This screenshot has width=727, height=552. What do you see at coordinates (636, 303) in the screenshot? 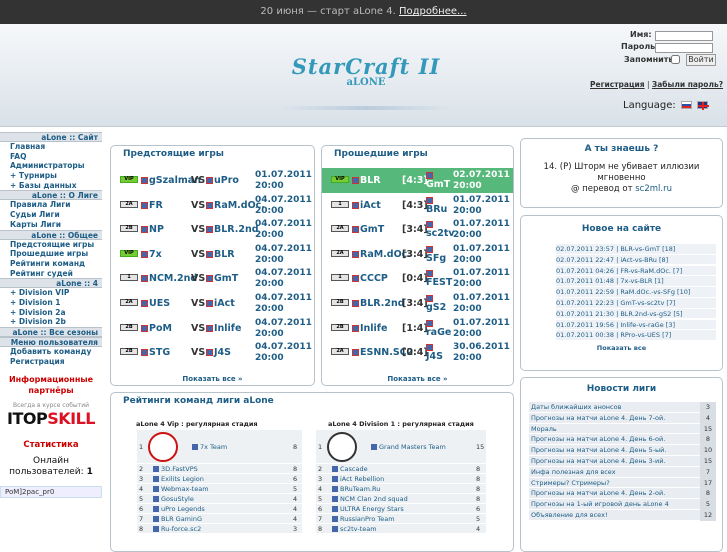
I see `site-news-item: 01.07.2011 22:23 | GmT-vs-sc2tv [7]` at bounding box center [636, 303].